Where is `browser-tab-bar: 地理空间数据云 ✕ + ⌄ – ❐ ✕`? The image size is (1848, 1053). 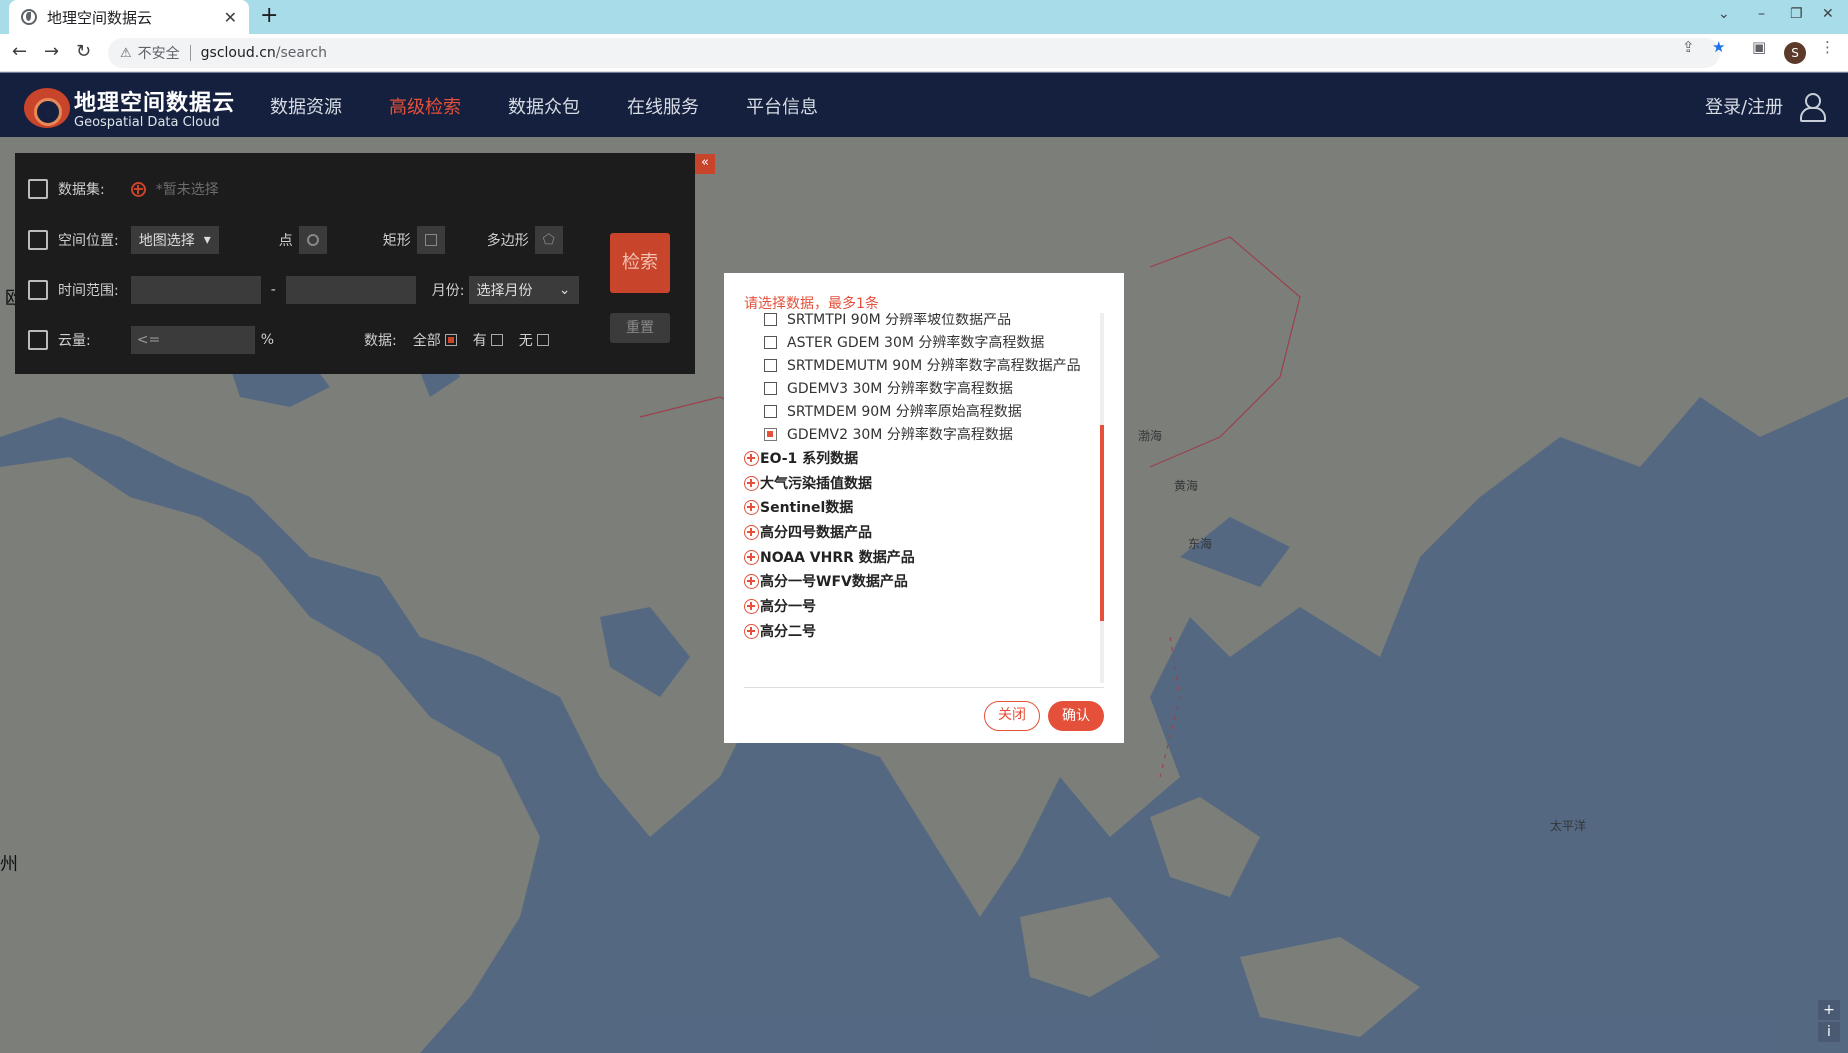 browser-tab-bar: 地理空间数据云 ✕ + ⌄ – ❐ ✕ is located at coordinates (924, 17).